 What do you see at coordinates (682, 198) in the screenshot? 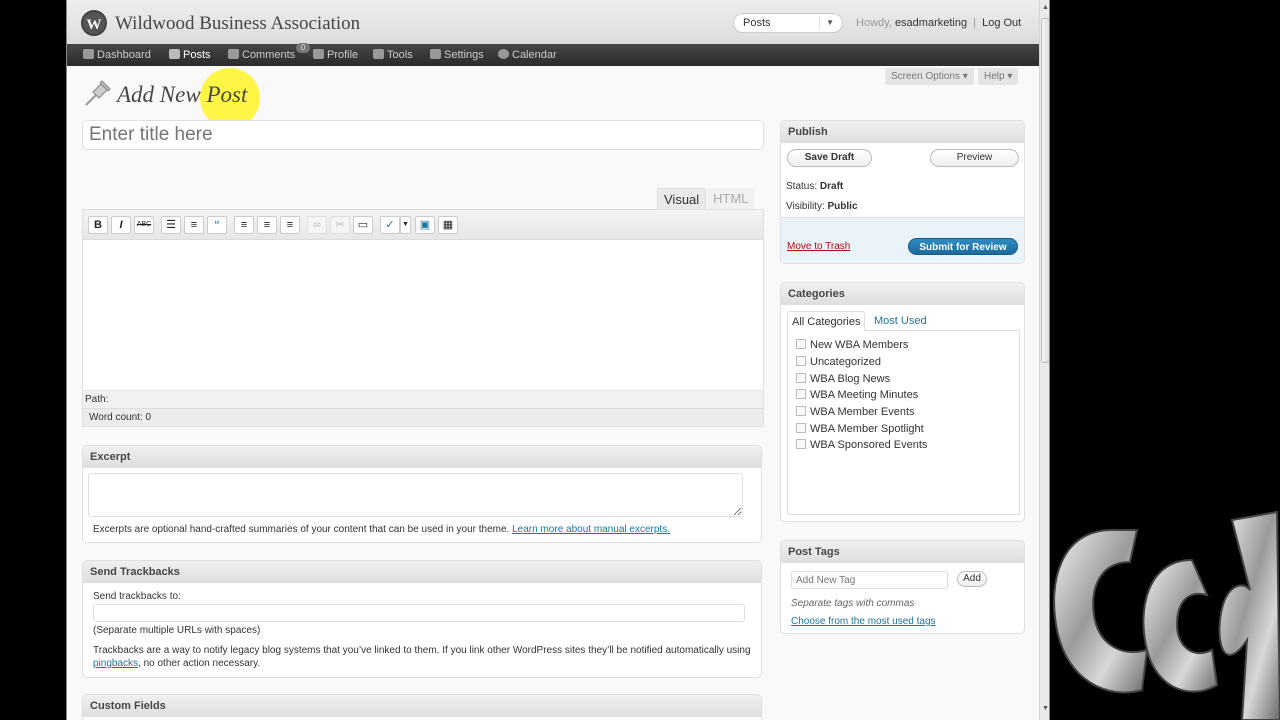
I see `tab-visual: Visual` at bounding box center [682, 198].